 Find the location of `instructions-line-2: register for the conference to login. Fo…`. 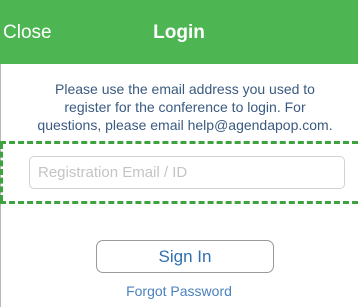

instructions-line-2: register for the conference to login. Fo… is located at coordinates (185, 107).